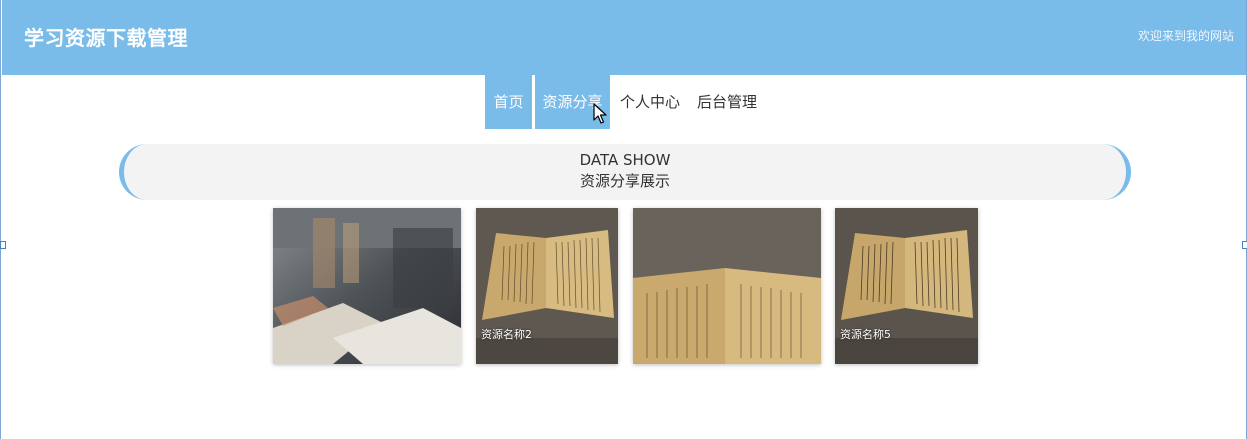 The height and width of the screenshot is (439, 1247). I want to click on mouse-cursor-icon, so click(600, 113).